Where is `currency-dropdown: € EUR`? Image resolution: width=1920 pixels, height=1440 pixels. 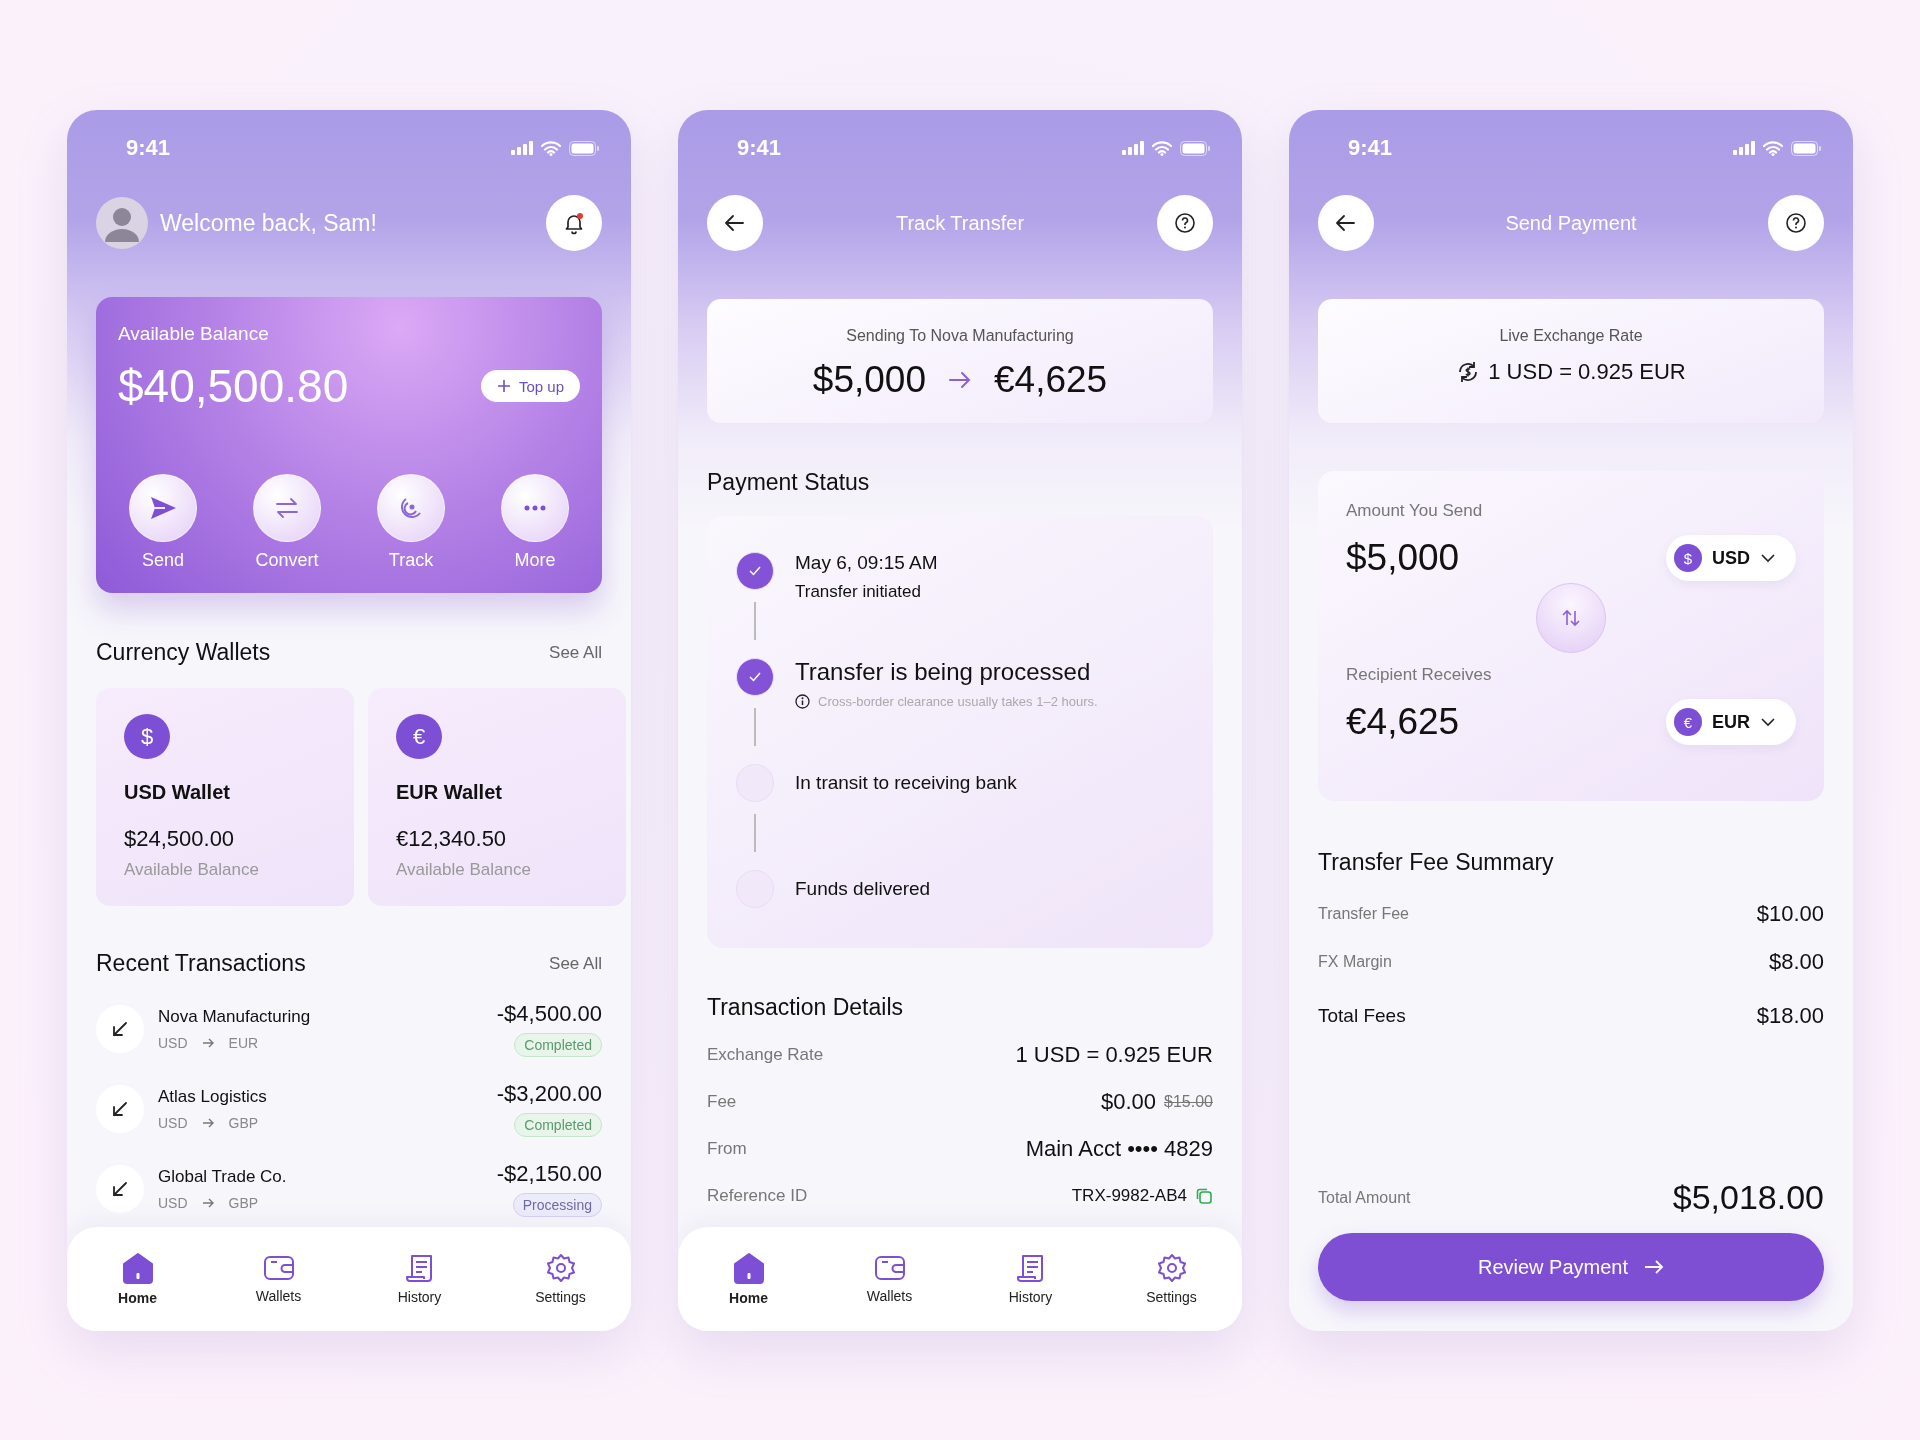
currency-dropdown: € EUR is located at coordinates (1731, 722).